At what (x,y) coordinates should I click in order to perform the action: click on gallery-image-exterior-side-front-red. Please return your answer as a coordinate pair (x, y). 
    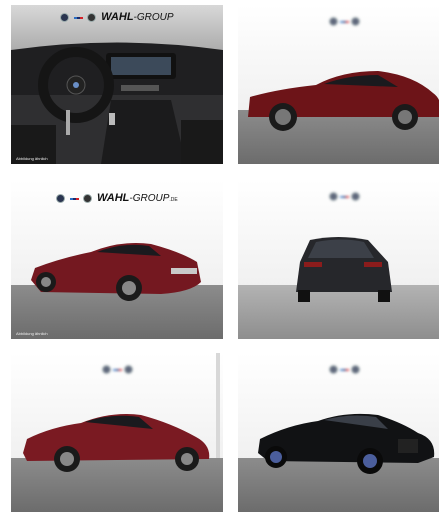
    Looking at the image, I should click on (117, 432).